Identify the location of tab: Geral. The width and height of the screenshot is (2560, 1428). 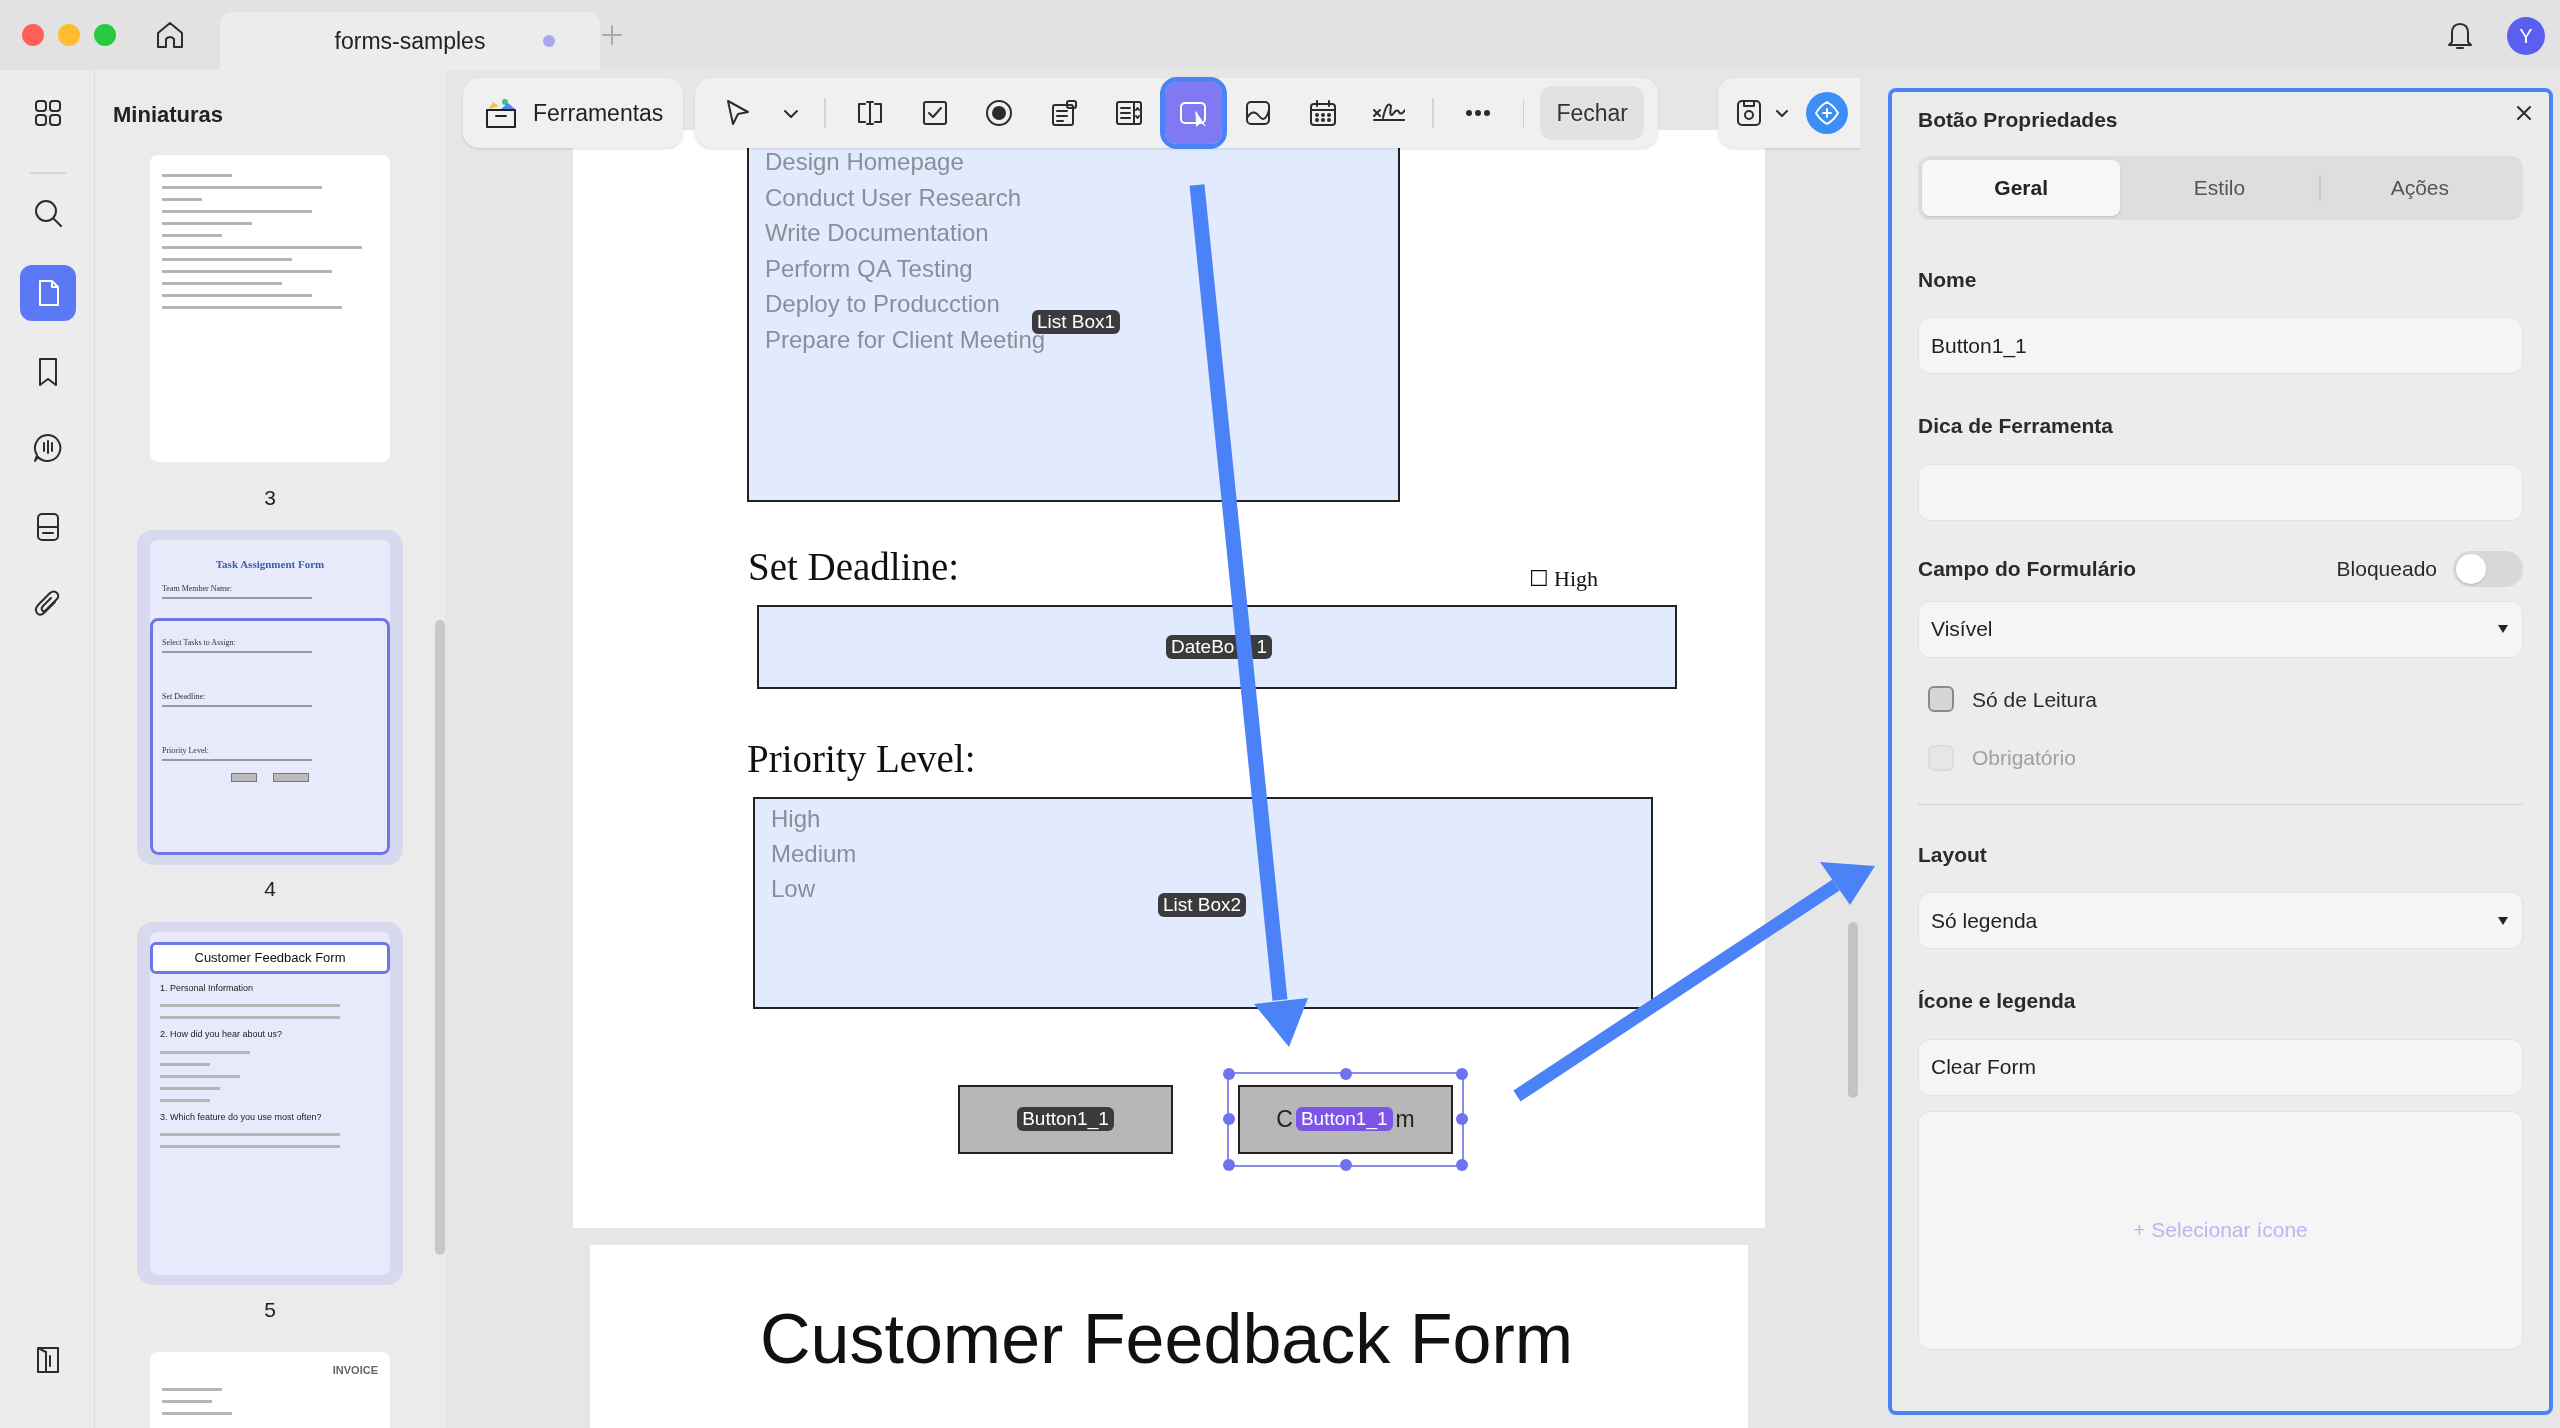
(2021, 187).